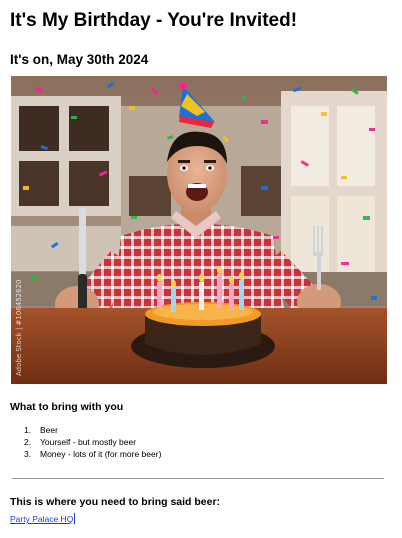  Describe the element at coordinates (49, 430) in the screenshot. I see `list-item-text: Beer` at that location.